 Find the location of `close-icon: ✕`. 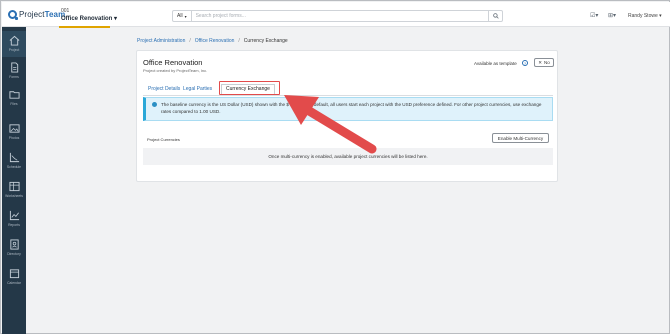

close-icon: ✕ is located at coordinates (540, 62).